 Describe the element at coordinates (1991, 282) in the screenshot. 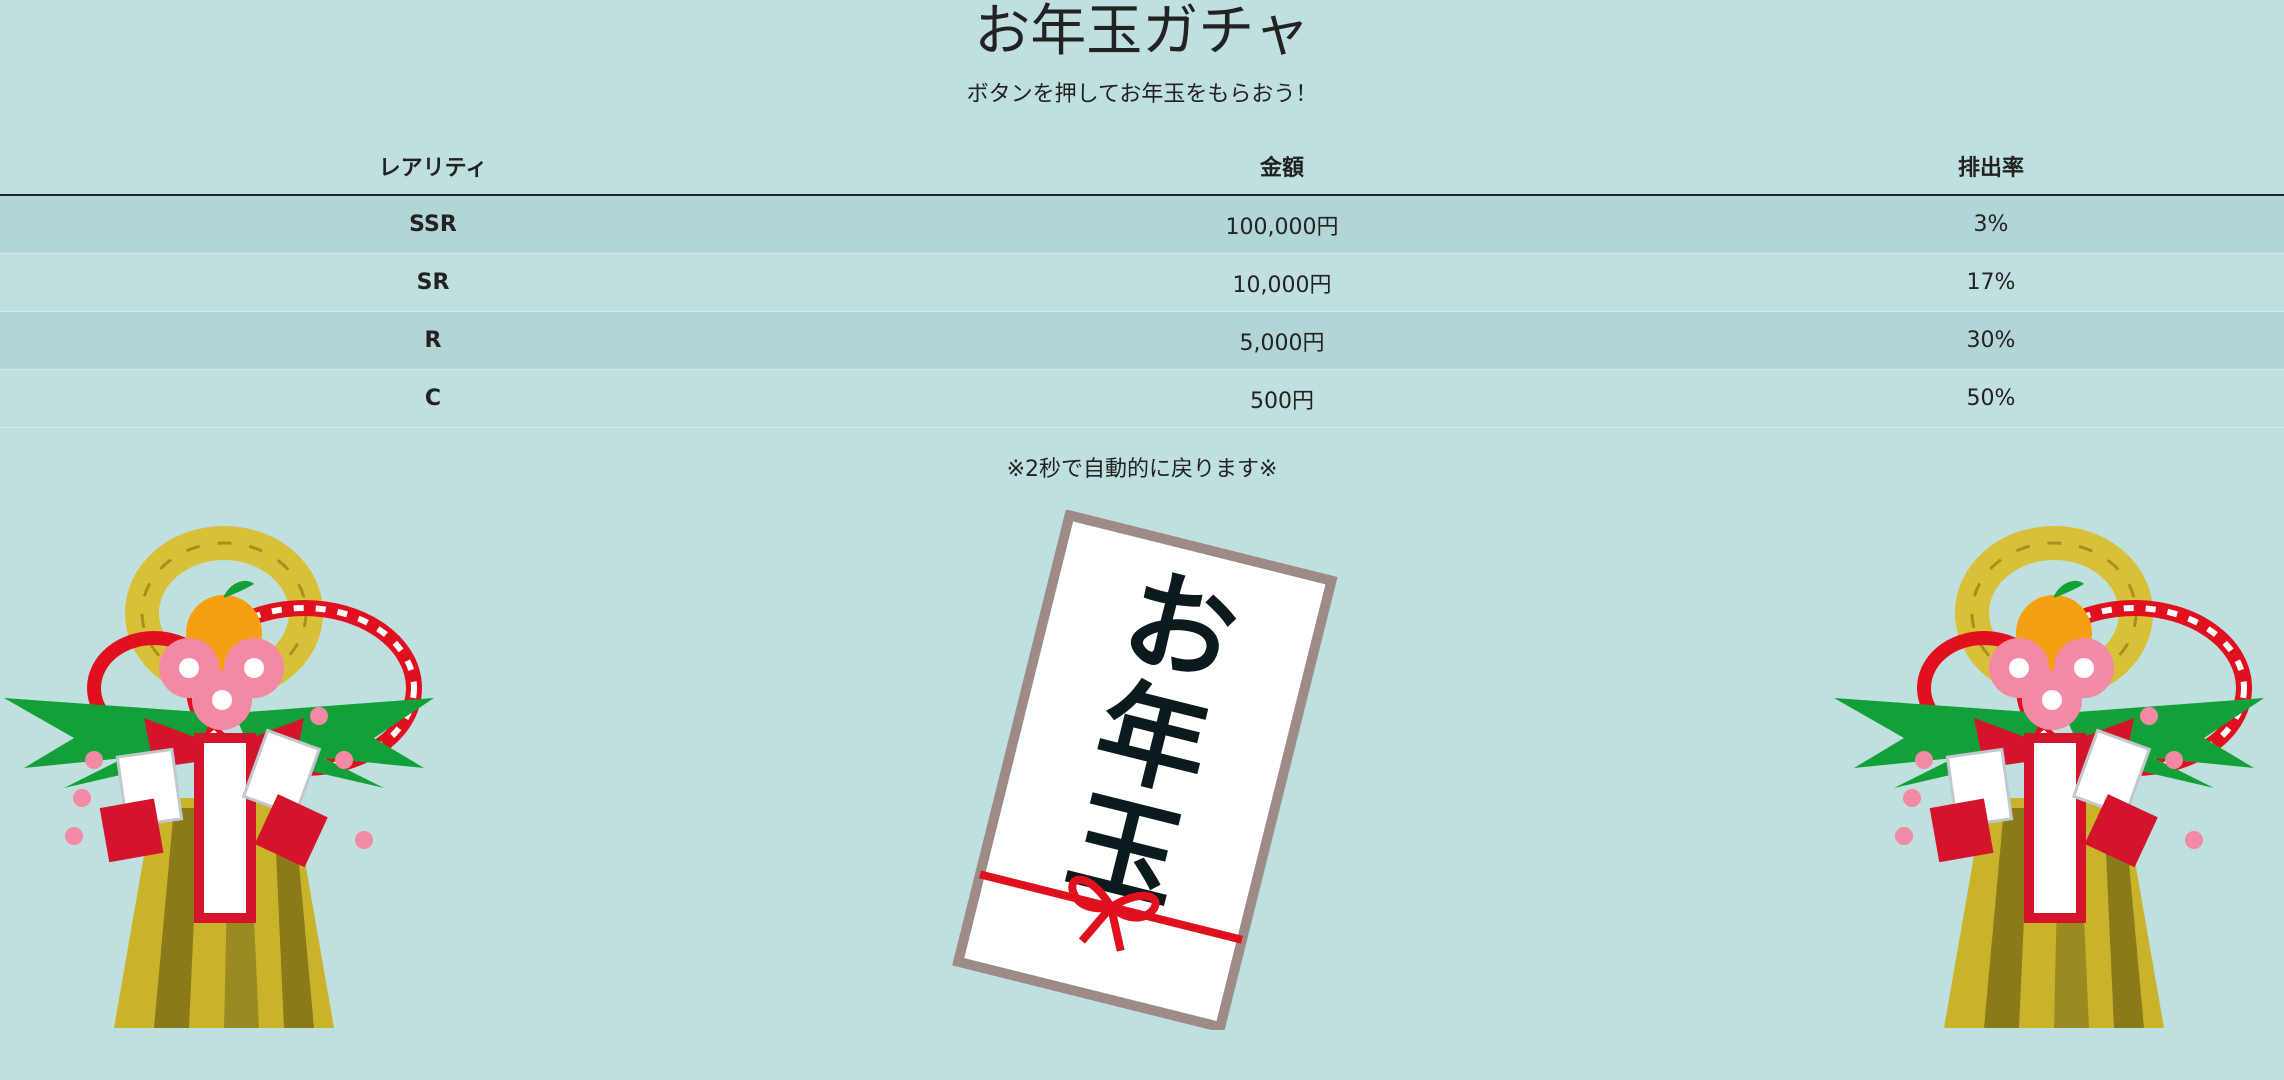

I see `rate-cell: 17%` at that location.